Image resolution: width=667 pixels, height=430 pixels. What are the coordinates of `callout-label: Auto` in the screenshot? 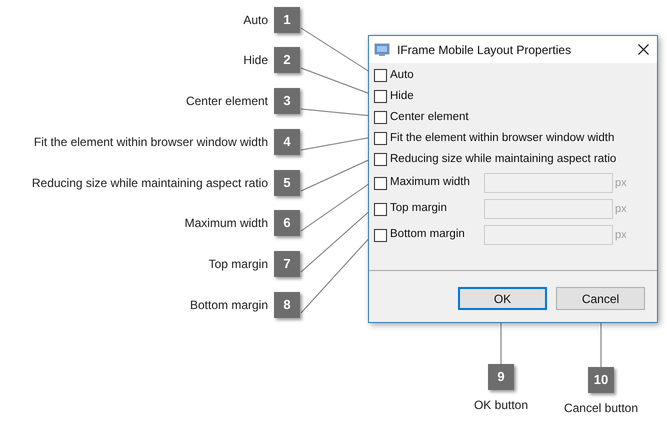 It's located at (255, 20).